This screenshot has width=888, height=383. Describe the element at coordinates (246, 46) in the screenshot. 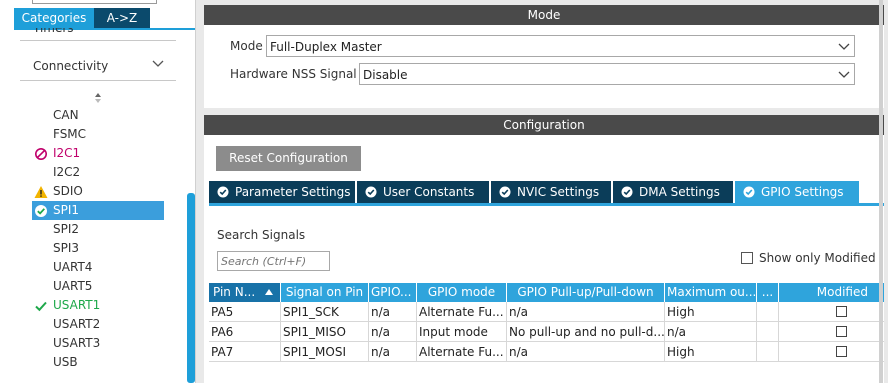

I see `mode-label: Mode` at that location.